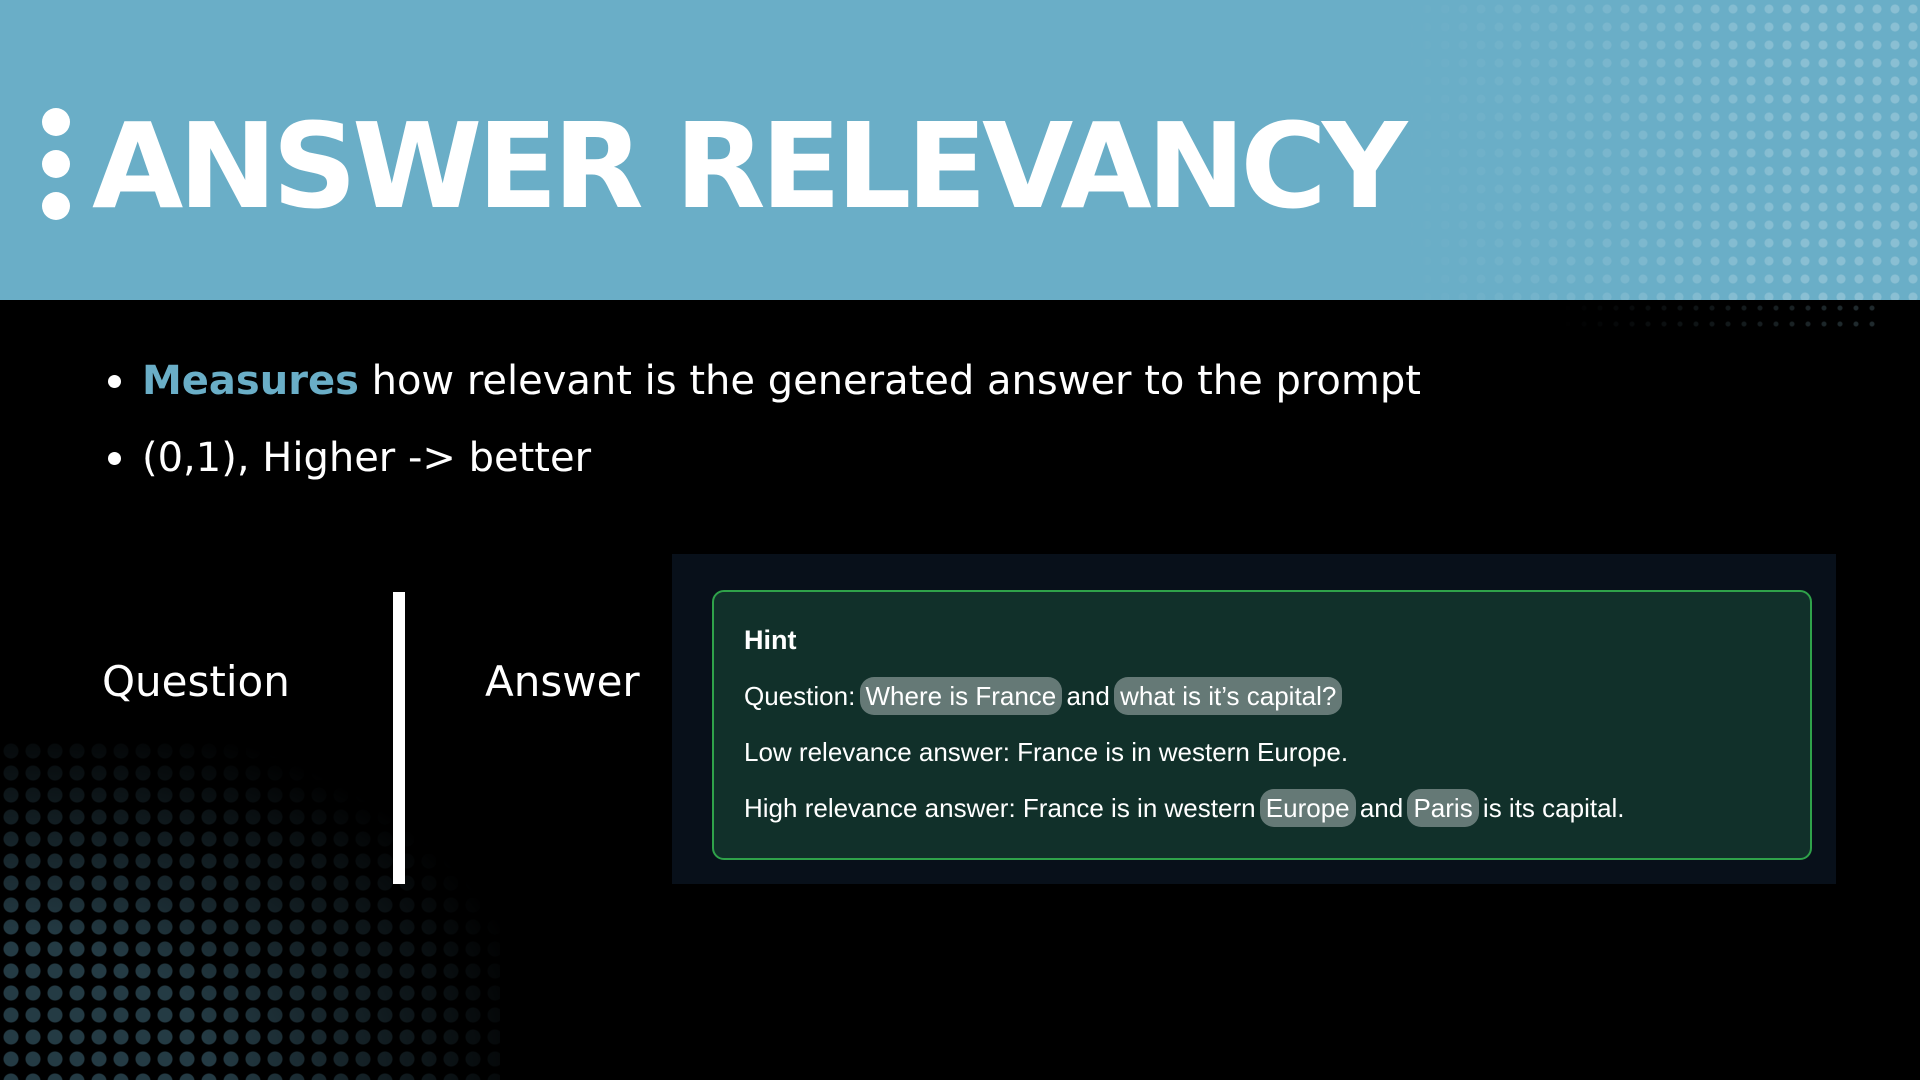 The height and width of the screenshot is (1080, 1920). I want to click on bullet-item: (0,1), Higher -> better, so click(764, 458).